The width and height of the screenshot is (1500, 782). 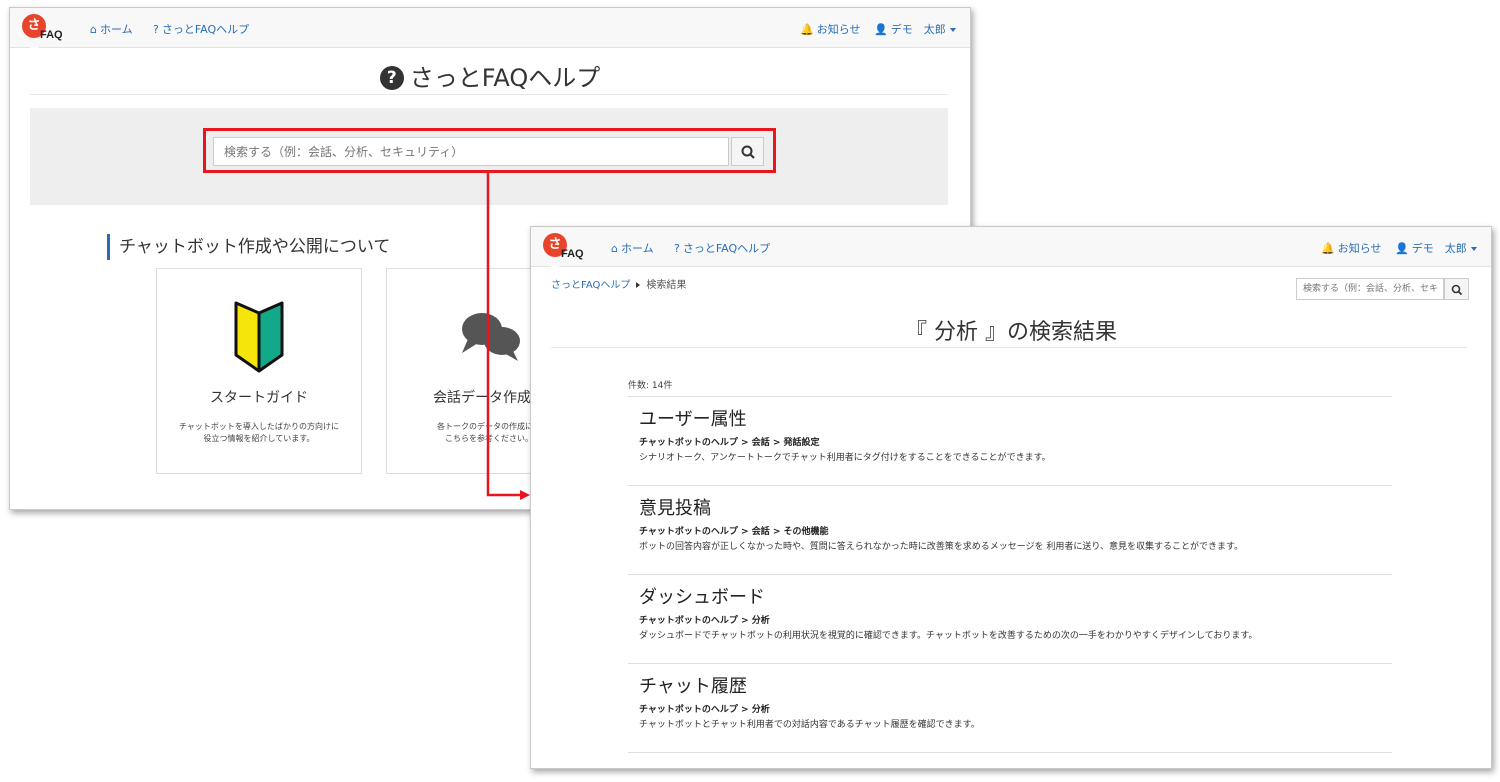 What do you see at coordinates (1010, 752) in the screenshot?
I see `list-divider` at bounding box center [1010, 752].